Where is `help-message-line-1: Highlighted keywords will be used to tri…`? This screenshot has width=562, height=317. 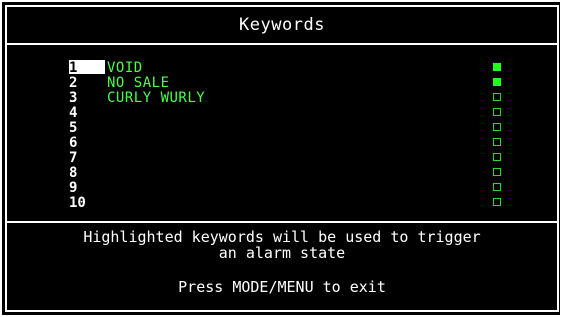 help-message-line-1: Highlighted keywords will be used to tri… is located at coordinates (282, 237).